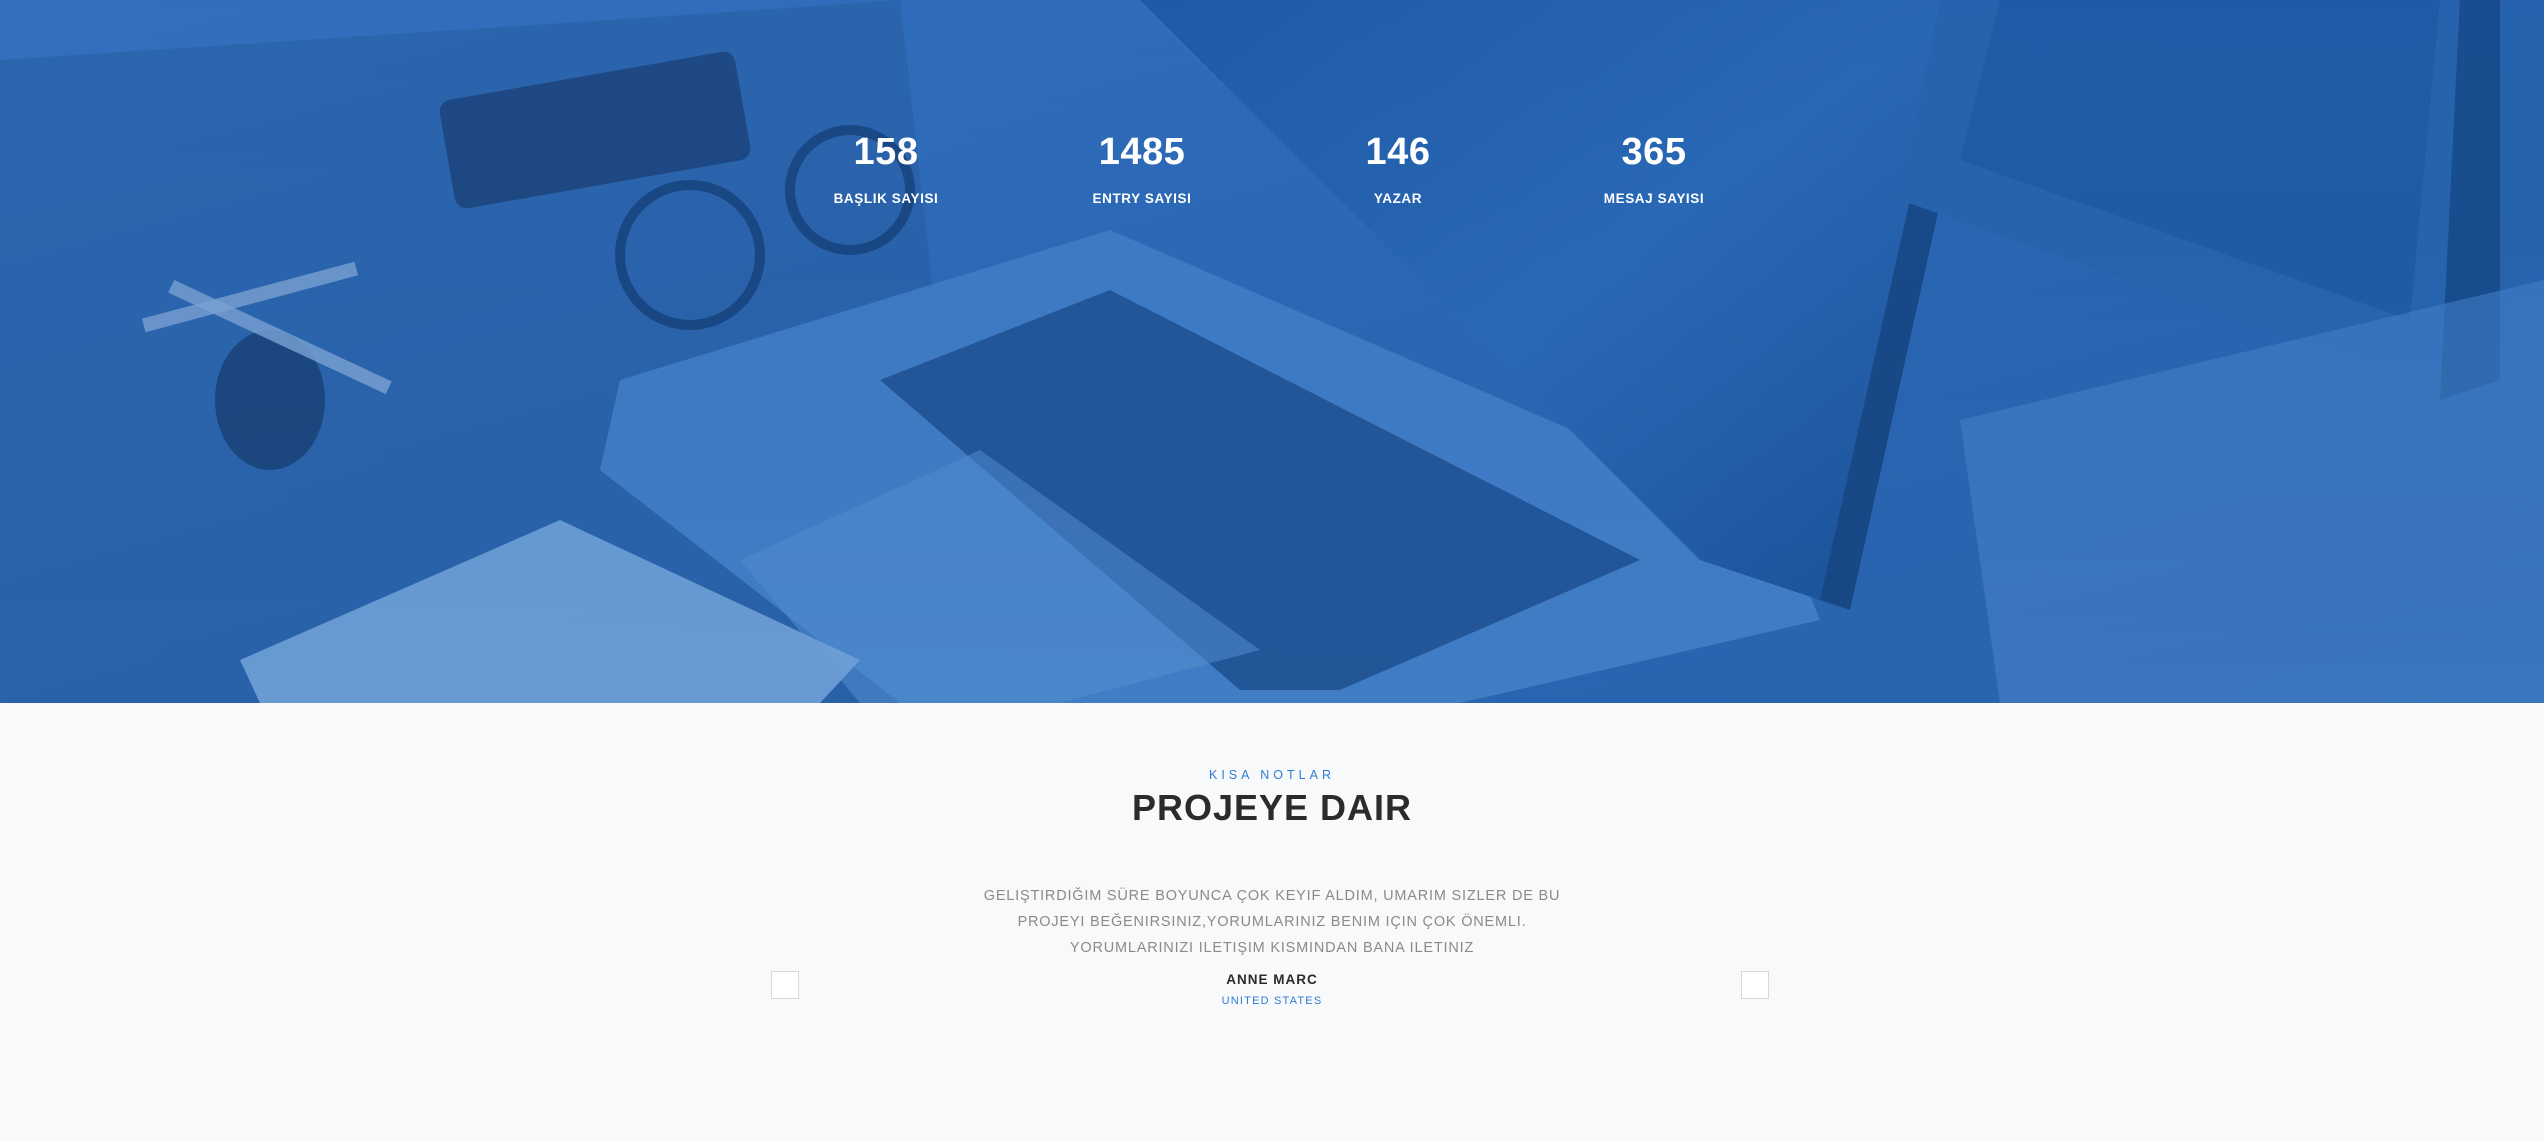 This screenshot has width=2544, height=1141. What do you see at coordinates (1272, 807) in the screenshot?
I see `section-title: PROJEYE DAIR` at bounding box center [1272, 807].